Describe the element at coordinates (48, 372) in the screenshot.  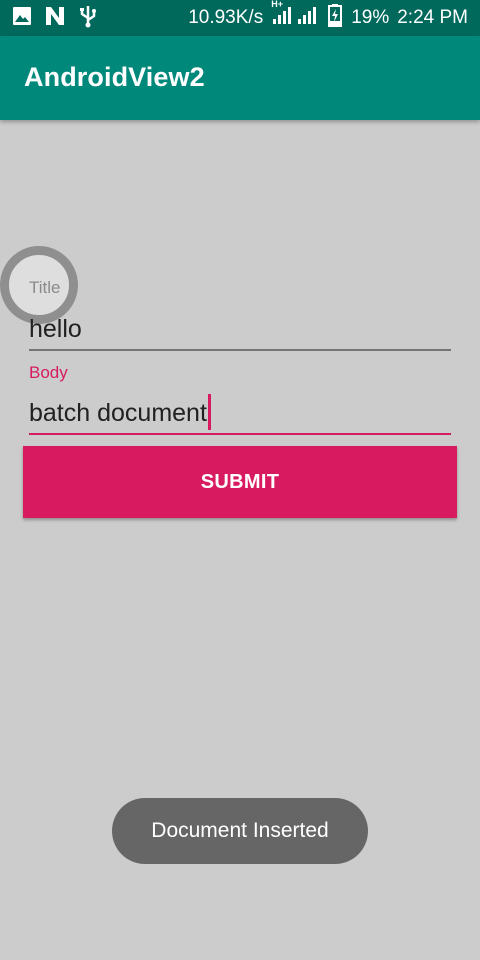
I see `body-field-label: Body` at that location.